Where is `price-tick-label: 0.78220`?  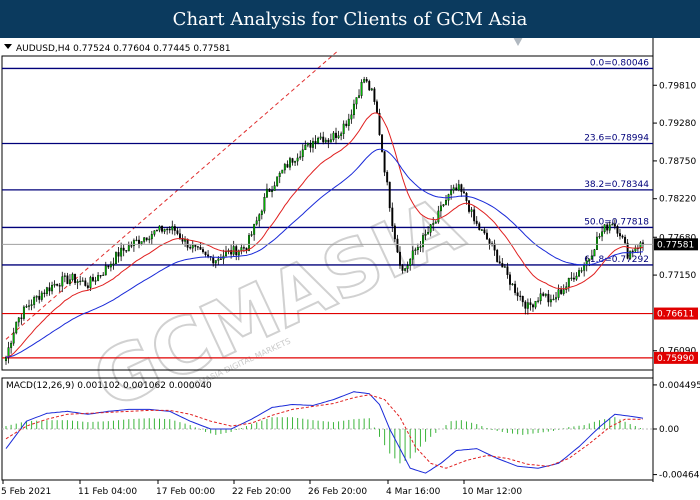
price-tick-label: 0.78220 is located at coordinates (677, 200).